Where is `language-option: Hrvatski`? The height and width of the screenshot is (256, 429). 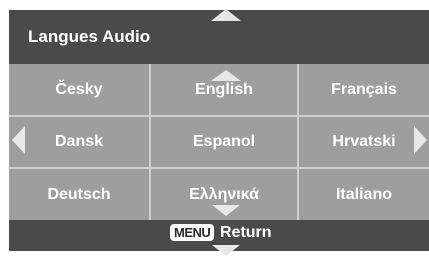 language-option: Hrvatski is located at coordinates (364, 142).